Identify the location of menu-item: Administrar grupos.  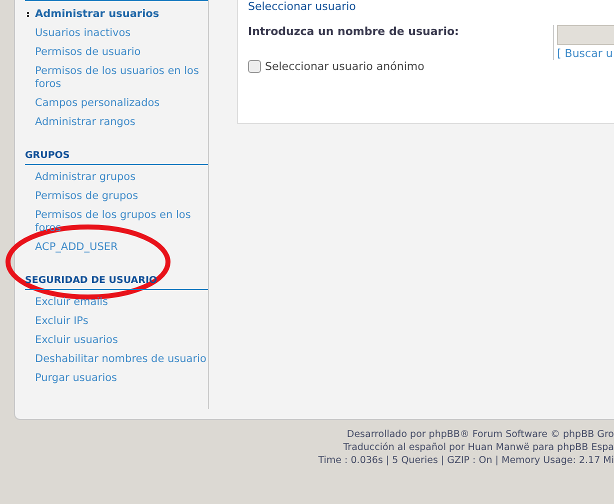
(111, 177).